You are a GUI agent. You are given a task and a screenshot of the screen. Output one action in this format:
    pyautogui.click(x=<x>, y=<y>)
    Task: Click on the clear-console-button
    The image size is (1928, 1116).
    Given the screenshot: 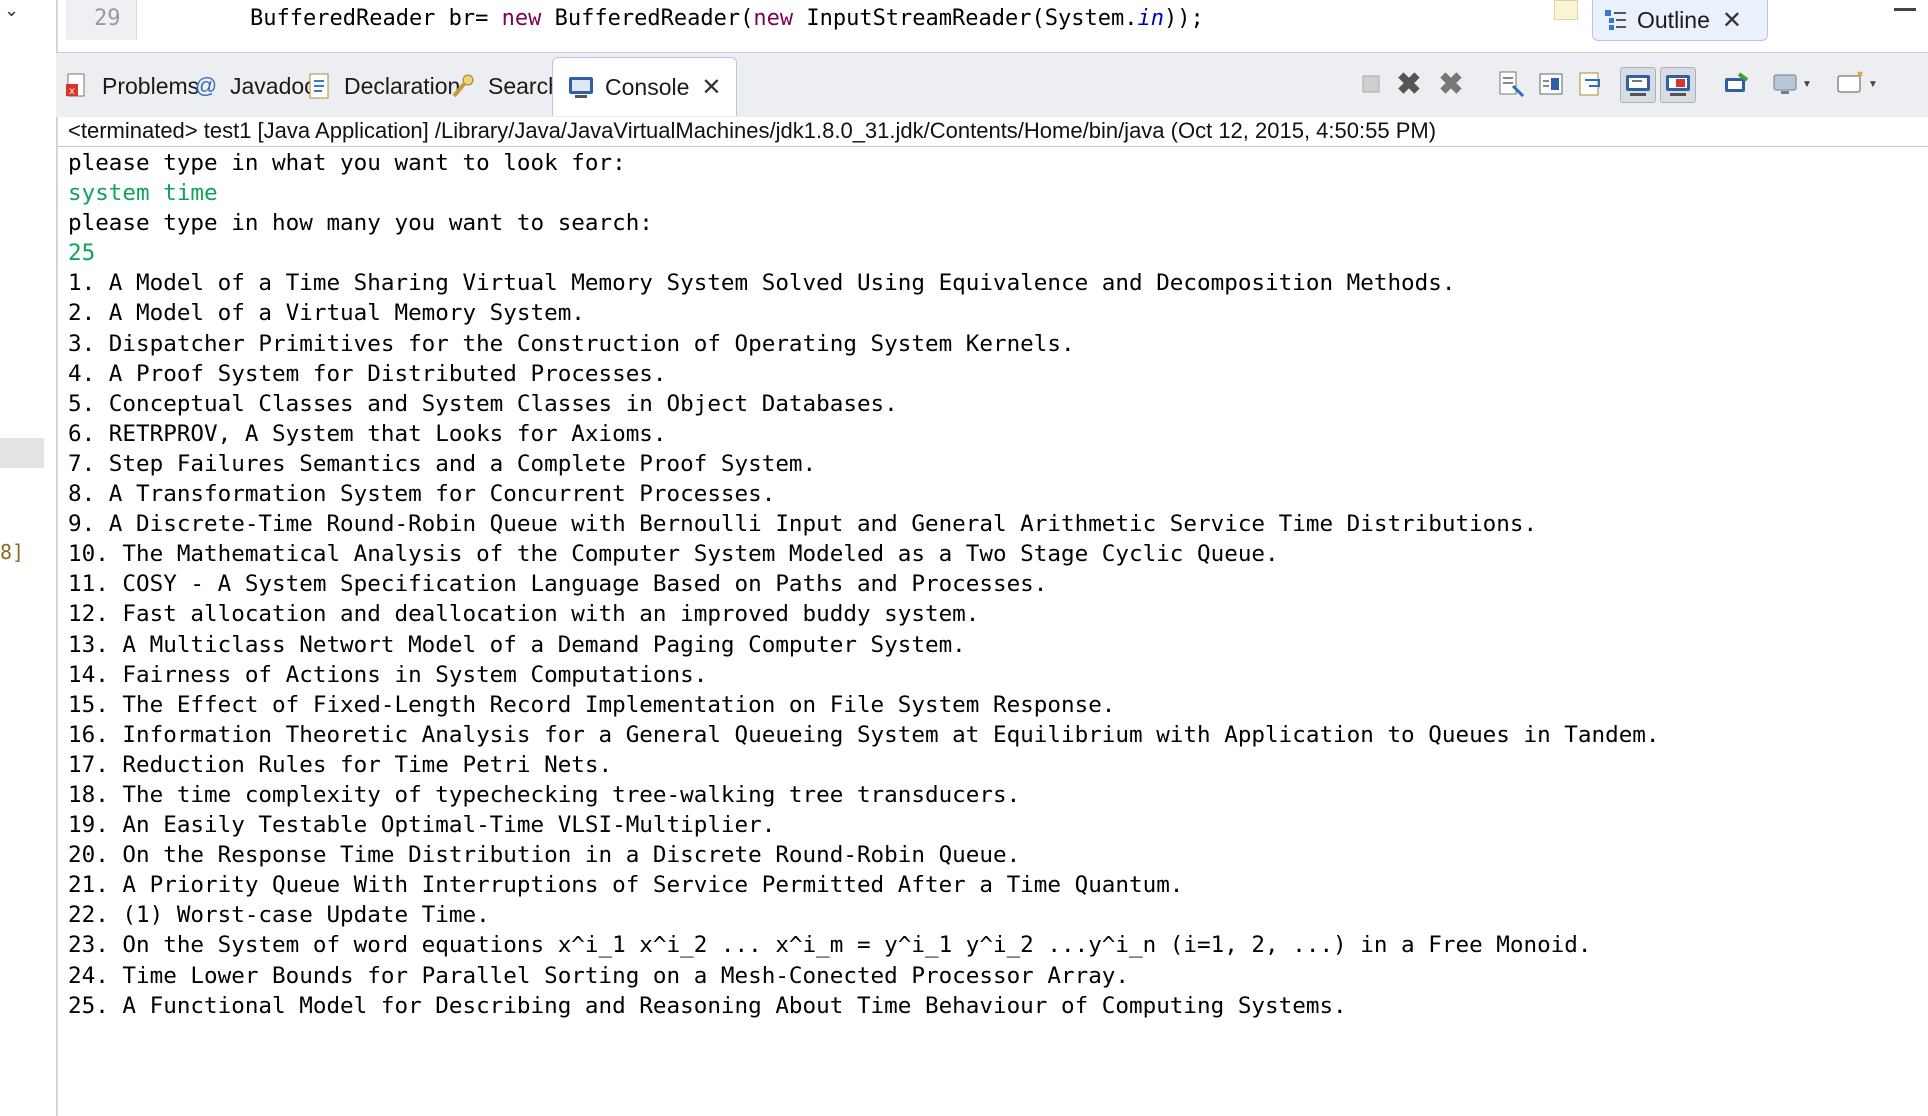 What is the action you would take?
    pyautogui.click(x=1511, y=84)
    